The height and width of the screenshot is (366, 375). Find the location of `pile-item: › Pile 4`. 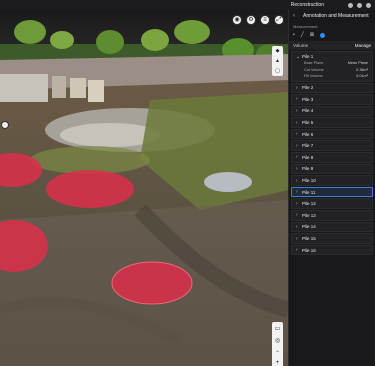

pile-item: › Pile 4 is located at coordinates (332, 111).